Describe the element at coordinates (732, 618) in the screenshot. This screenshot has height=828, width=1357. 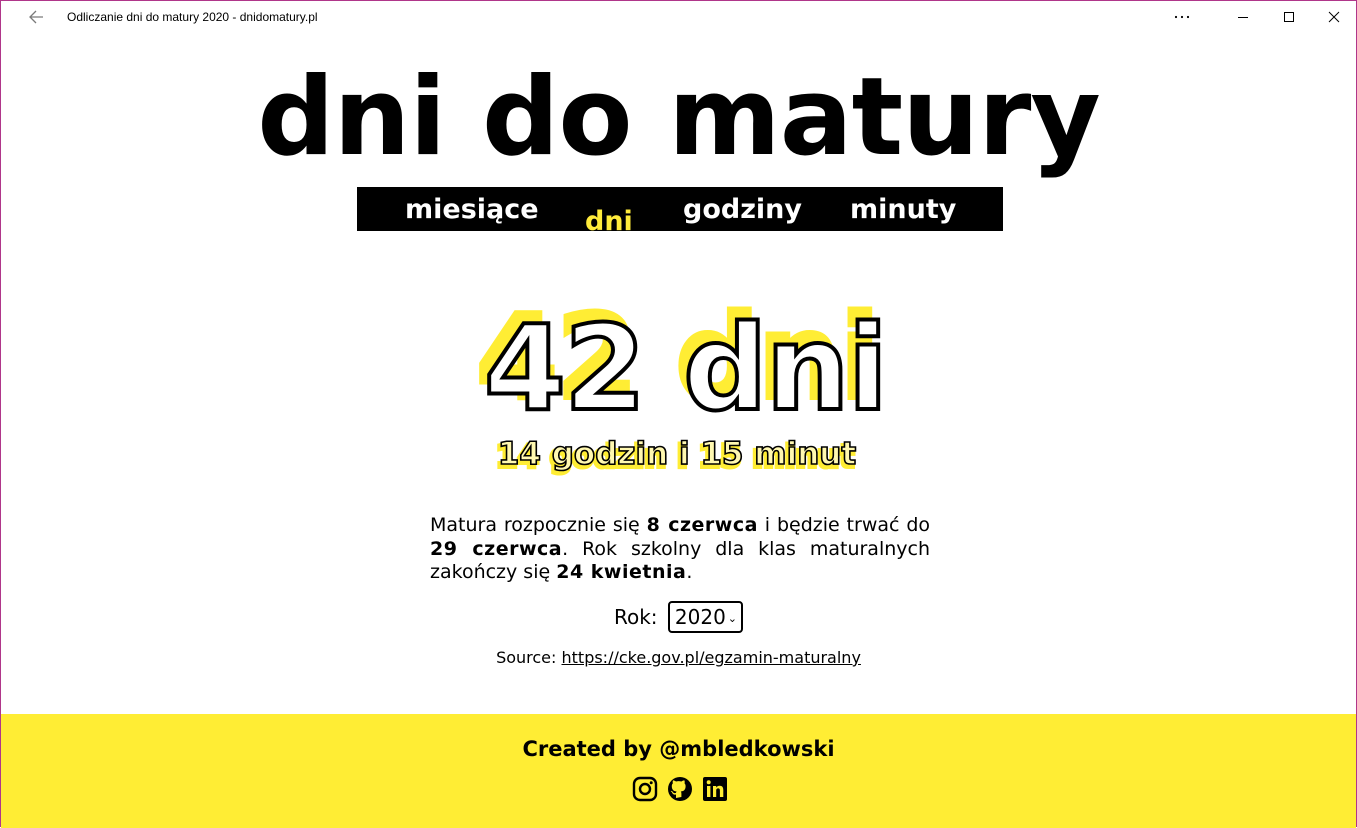
I see `chevron-down-icon: ⌄` at that location.